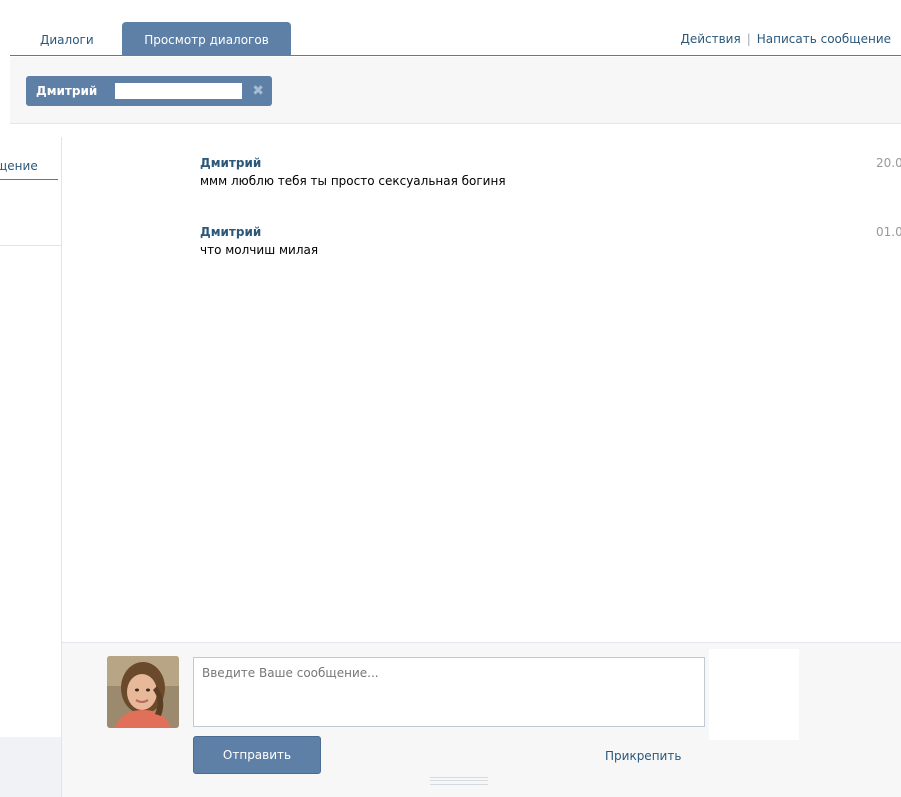  I want to click on sidebar-underline, so click(29, 179).